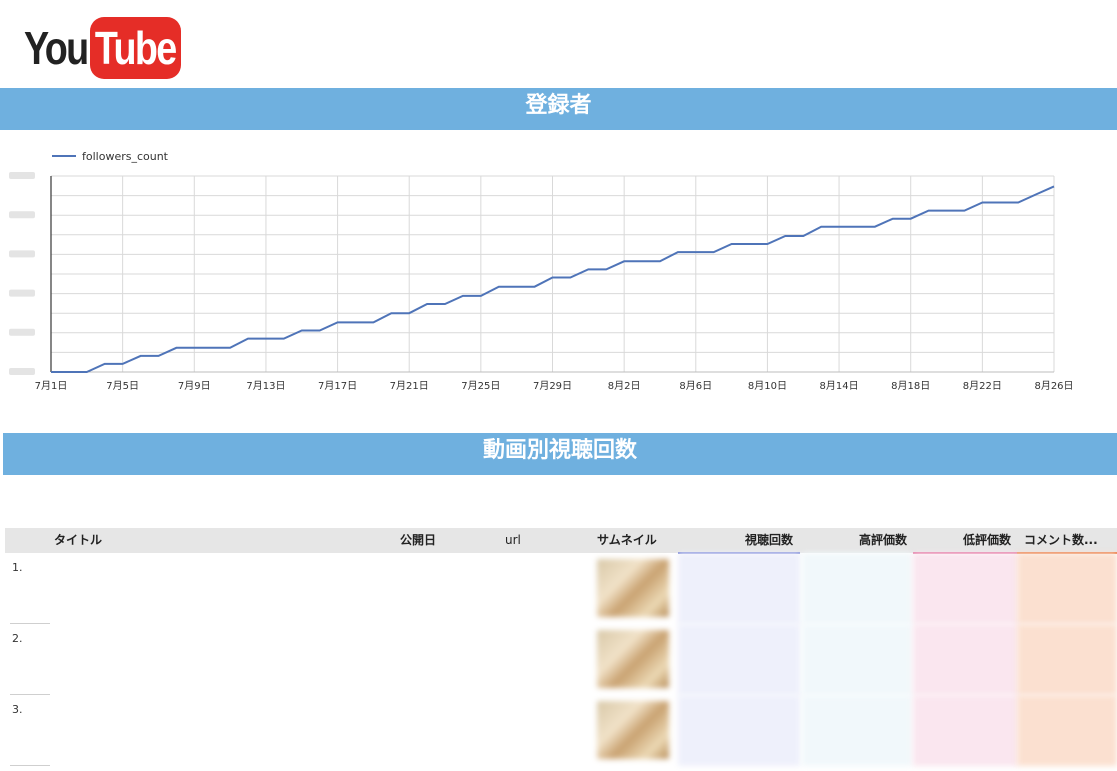 Image resolution: width=1117 pixels, height=771 pixels. What do you see at coordinates (78, 540) in the screenshot?
I see `header-title: タイトル` at bounding box center [78, 540].